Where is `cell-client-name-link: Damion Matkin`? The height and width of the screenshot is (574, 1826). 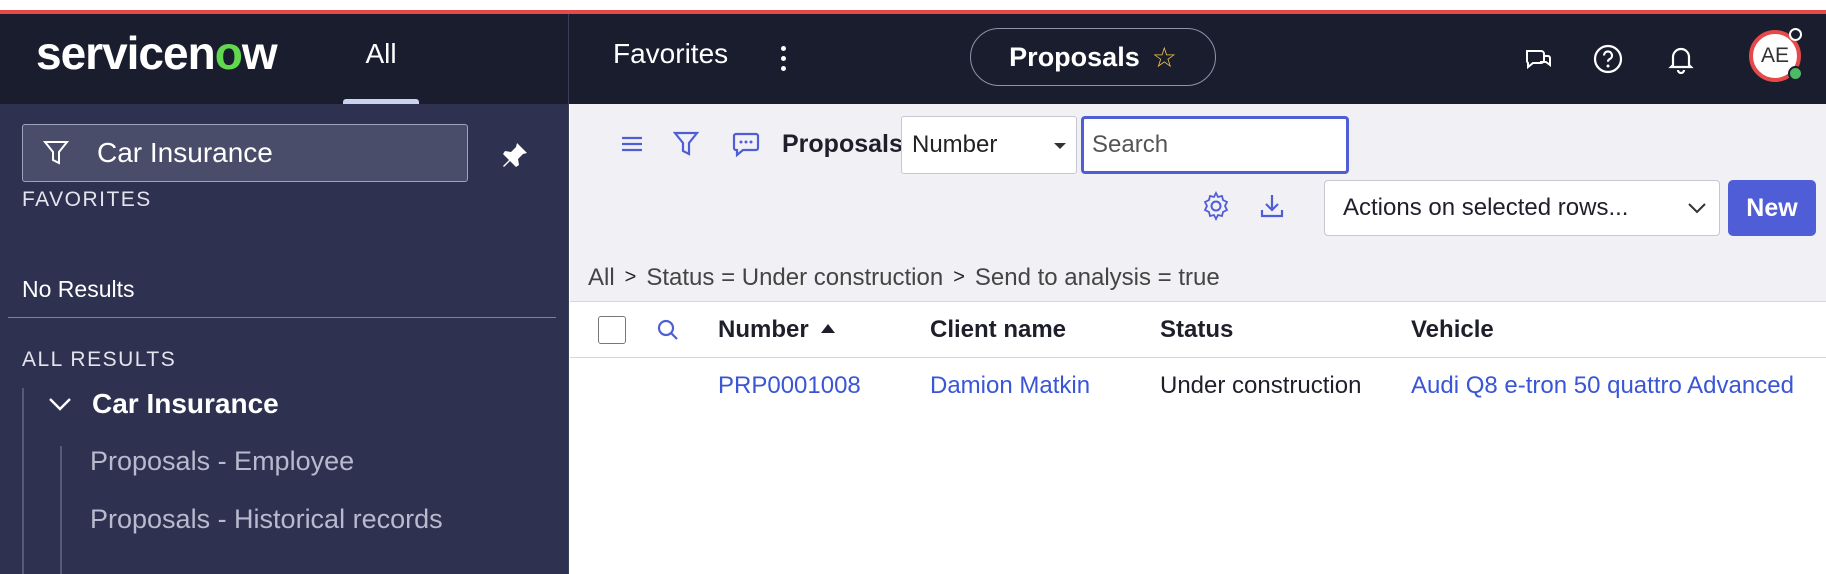 cell-client-name-link: Damion Matkin is located at coordinates (1010, 386).